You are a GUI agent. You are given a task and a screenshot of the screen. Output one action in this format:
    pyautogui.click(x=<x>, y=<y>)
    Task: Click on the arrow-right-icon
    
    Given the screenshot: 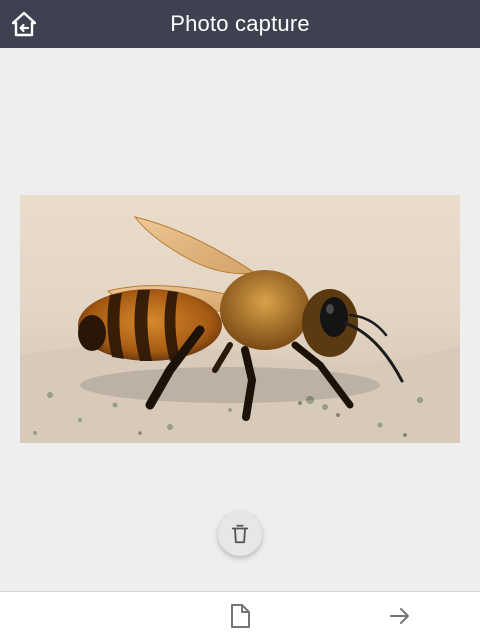 What is the action you would take?
    pyautogui.click(x=399, y=616)
    